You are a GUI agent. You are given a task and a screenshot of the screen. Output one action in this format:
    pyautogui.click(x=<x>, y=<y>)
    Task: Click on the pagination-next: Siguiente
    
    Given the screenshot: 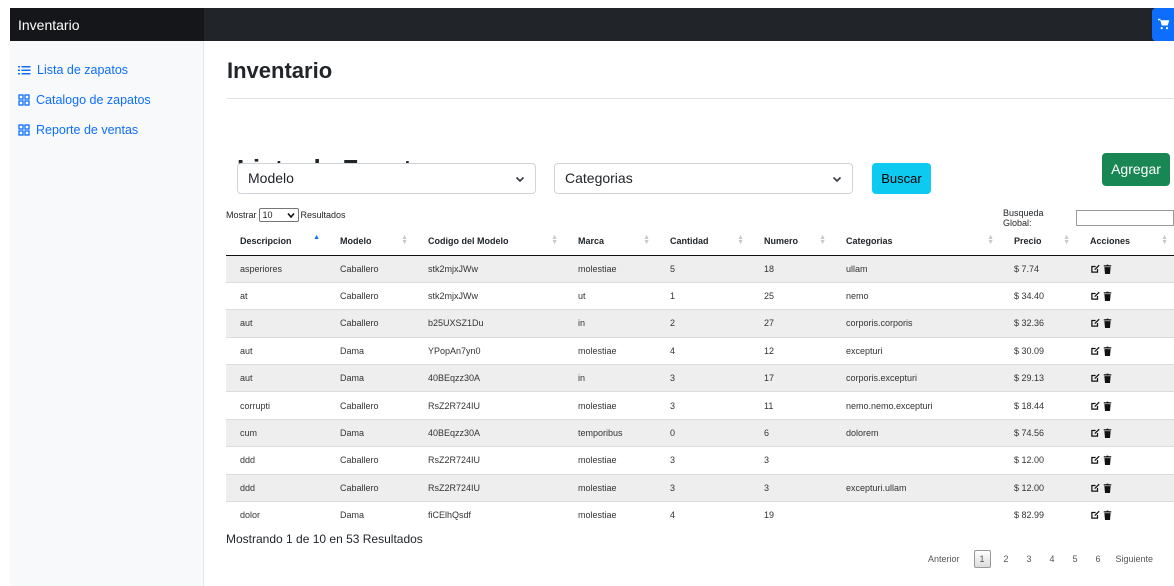 What is the action you would take?
    pyautogui.click(x=1135, y=559)
    